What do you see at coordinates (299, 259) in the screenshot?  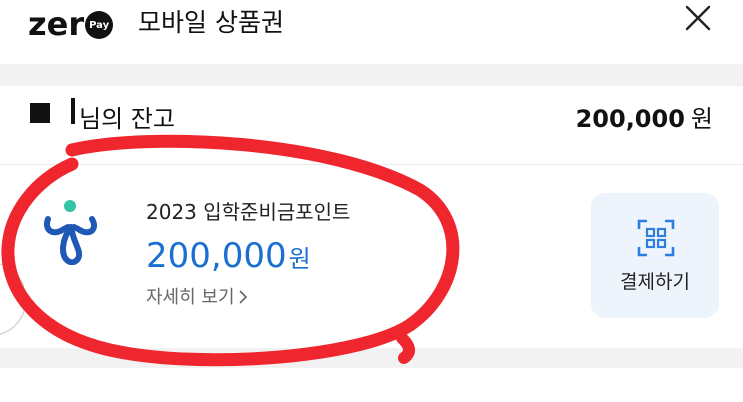 I see `voucher-amount-unit: 원` at bounding box center [299, 259].